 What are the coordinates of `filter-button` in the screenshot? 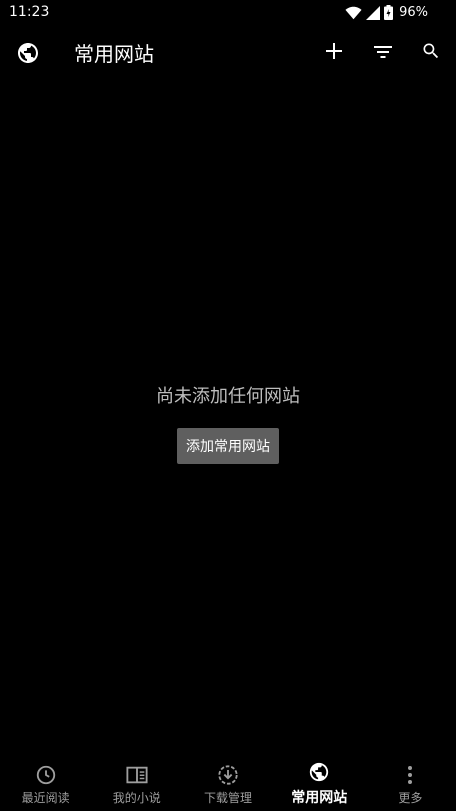 It's located at (383, 53).